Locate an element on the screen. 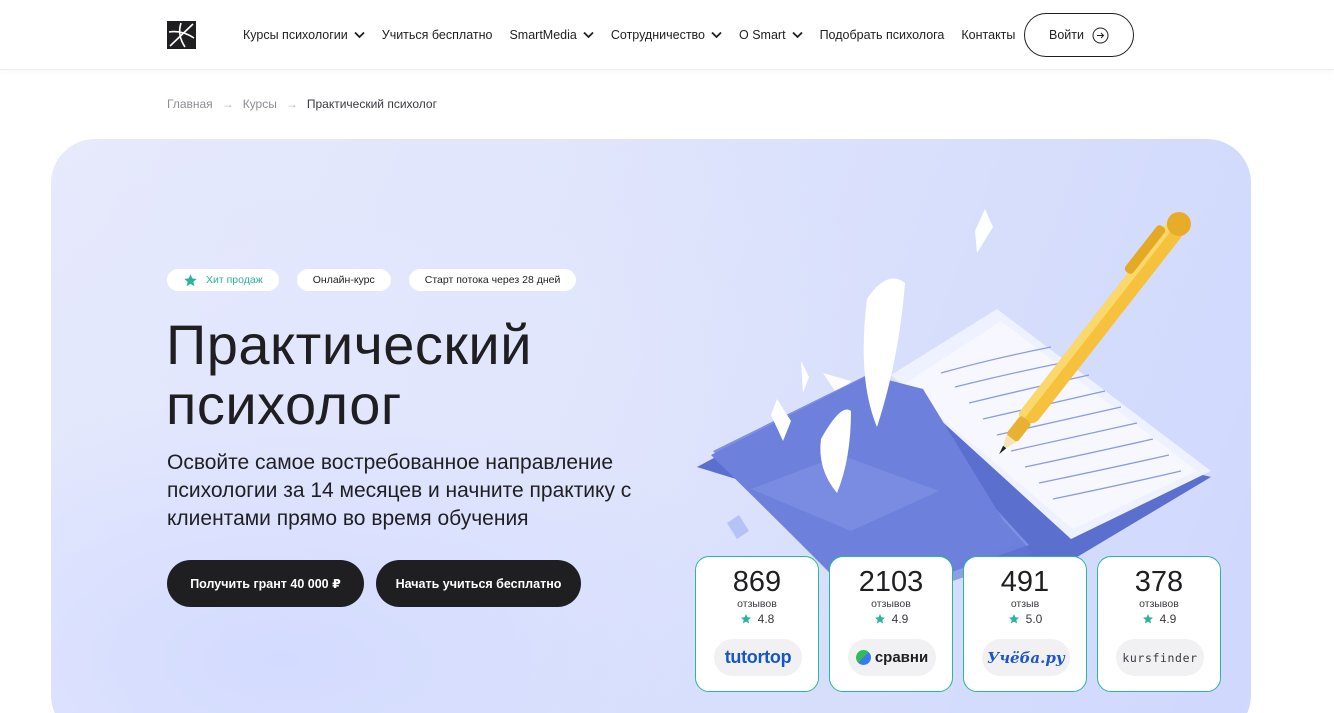  nav-item-smartmedia: SmartMedia is located at coordinates (551, 35).